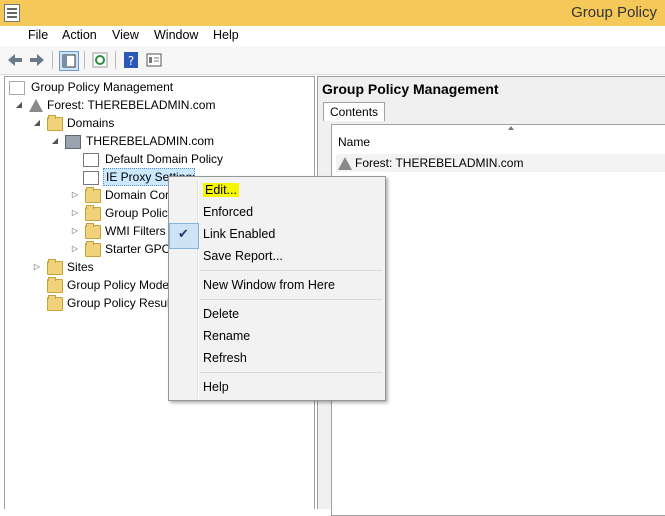  Describe the element at coordinates (221, 314) in the screenshot. I see `context-menu-delete: Delete` at that location.